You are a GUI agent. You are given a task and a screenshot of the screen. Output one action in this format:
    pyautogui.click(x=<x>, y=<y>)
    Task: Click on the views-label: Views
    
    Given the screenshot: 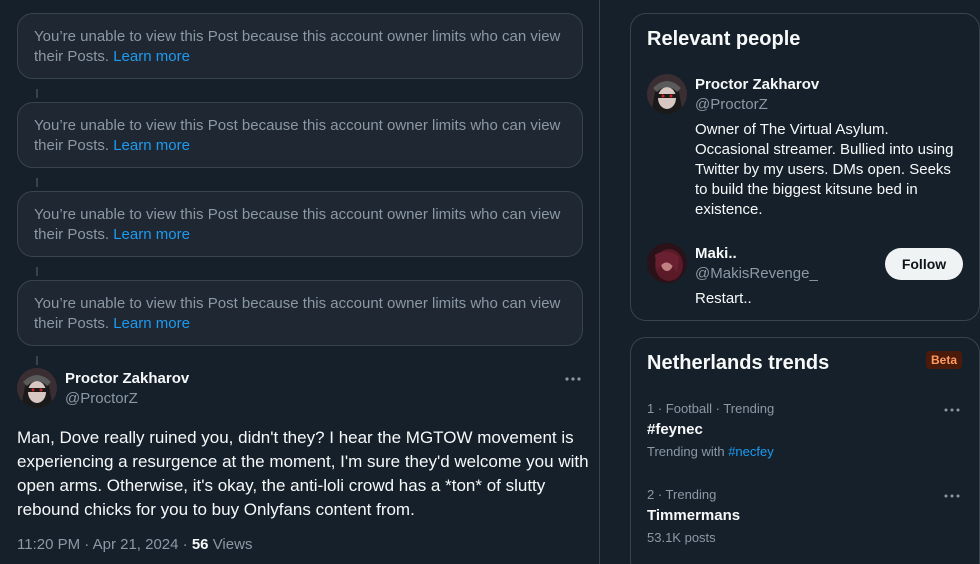 What is the action you would take?
    pyautogui.click(x=232, y=544)
    